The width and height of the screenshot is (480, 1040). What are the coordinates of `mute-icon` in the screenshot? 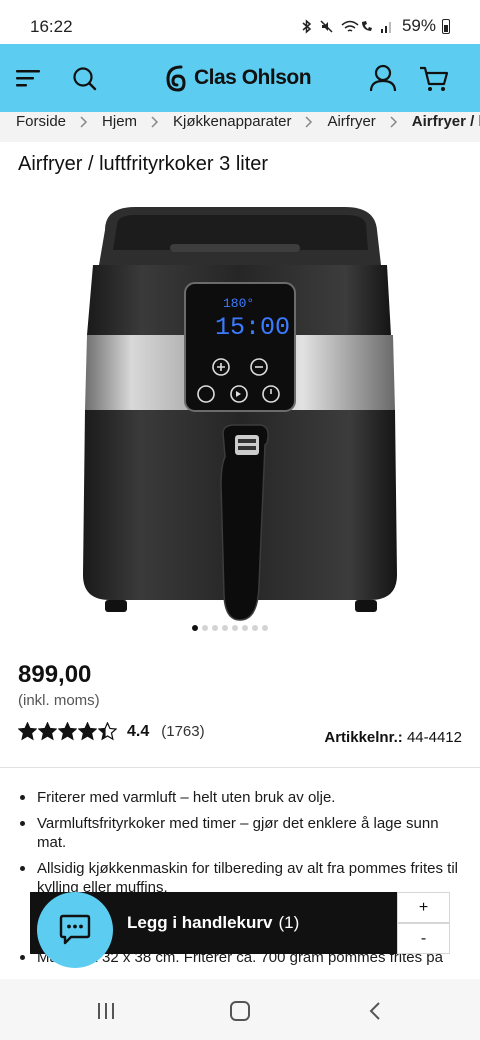 It's located at (326, 26).